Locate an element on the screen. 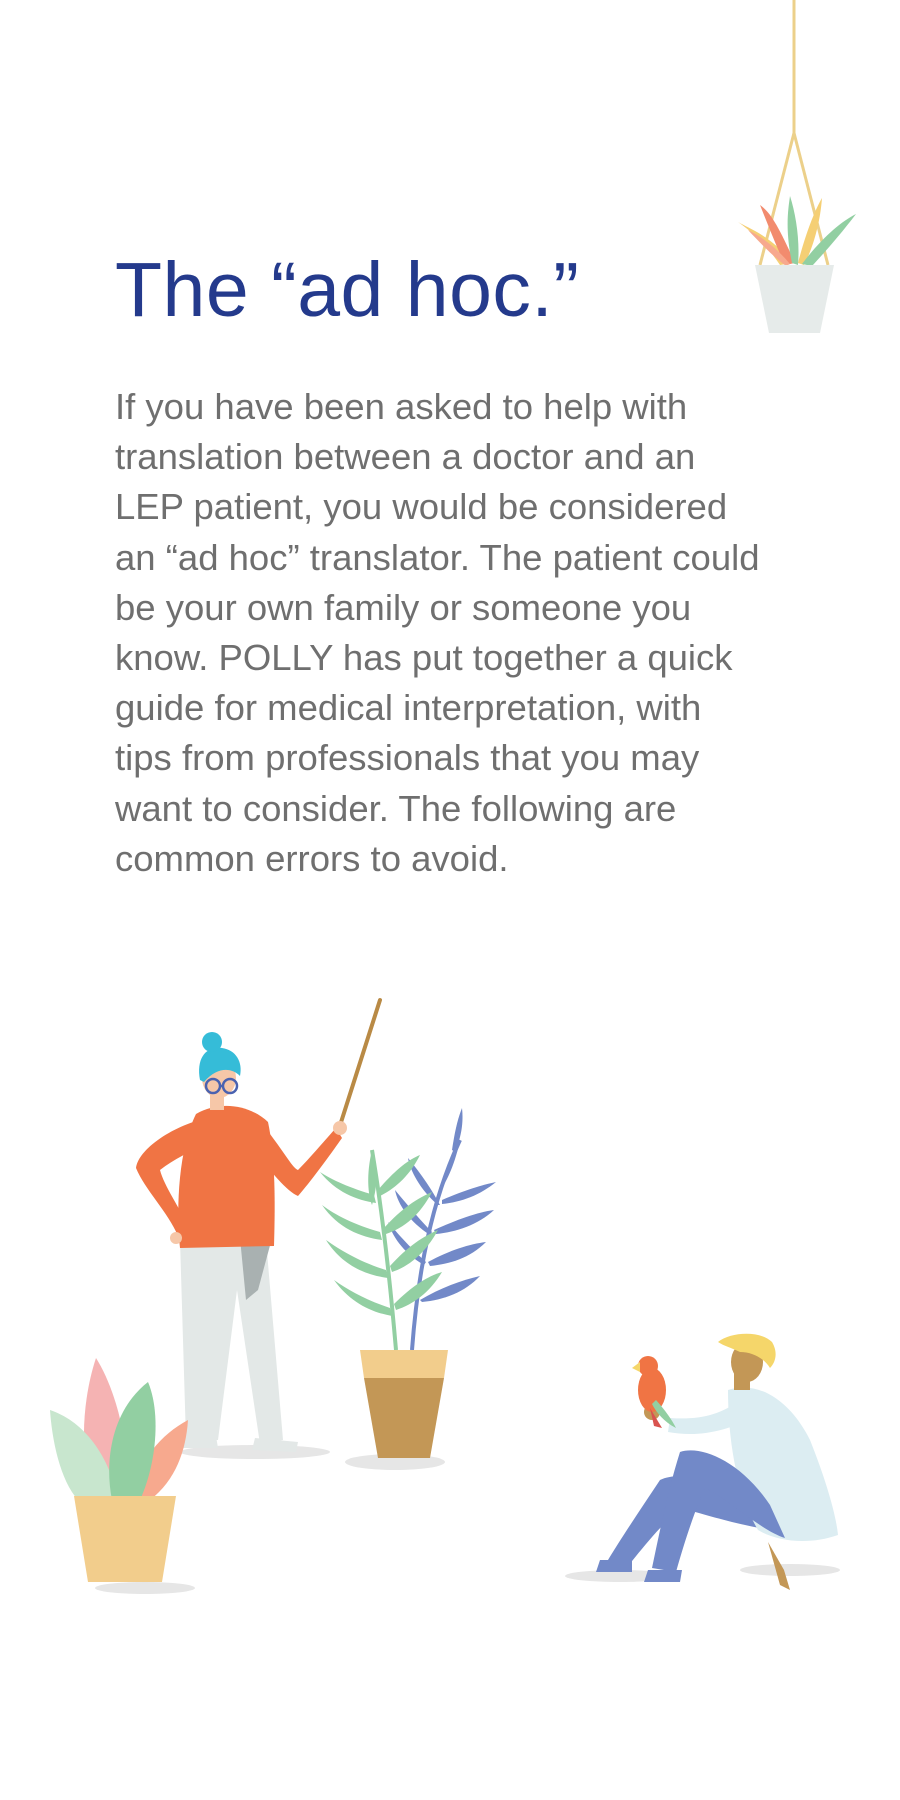  left-plant-icon is located at coordinates (119, 1470).